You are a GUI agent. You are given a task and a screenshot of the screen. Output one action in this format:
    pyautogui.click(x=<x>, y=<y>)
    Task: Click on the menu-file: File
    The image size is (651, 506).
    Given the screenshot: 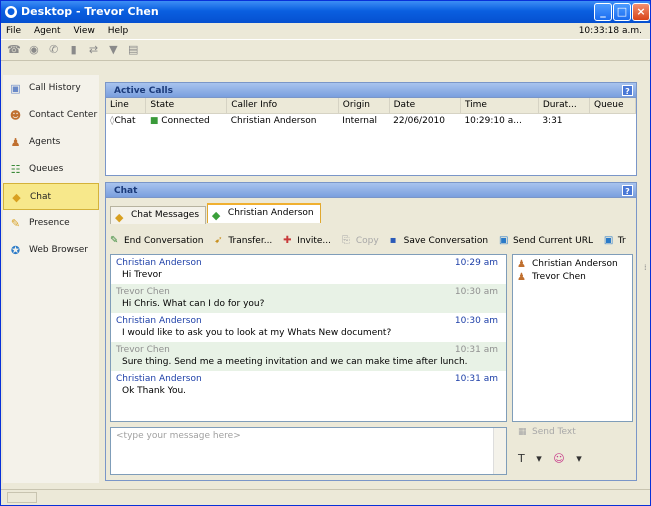 What is the action you would take?
    pyautogui.click(x=13, y=31)
    